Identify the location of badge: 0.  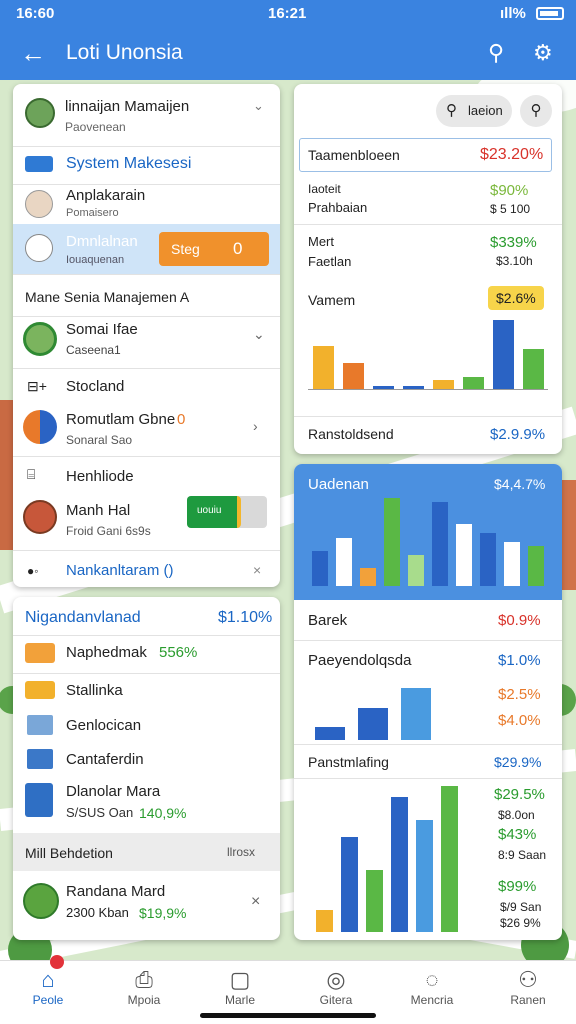
(181, 419).